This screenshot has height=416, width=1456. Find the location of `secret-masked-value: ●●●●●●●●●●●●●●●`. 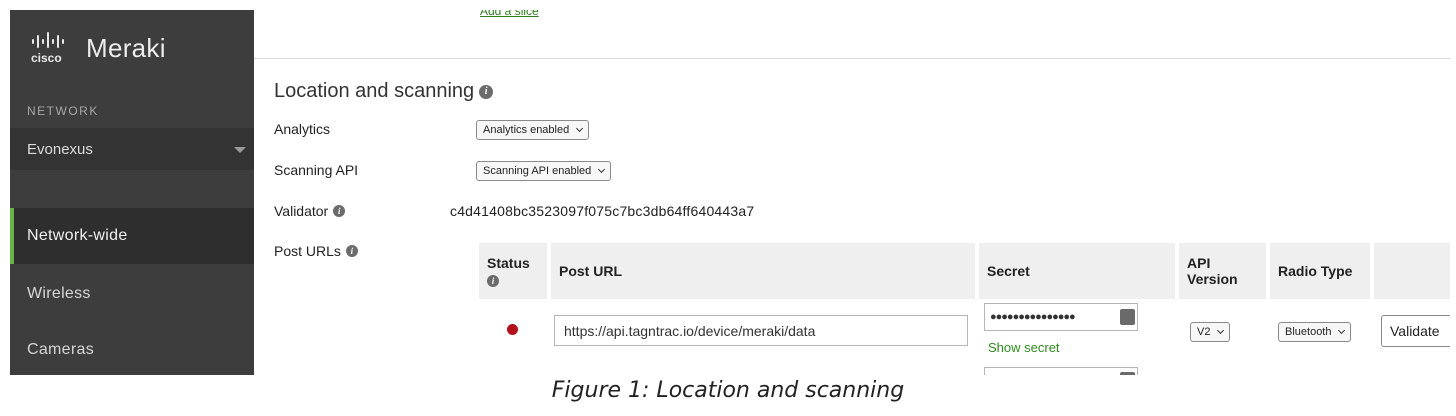

secret-masked-value: ●●●●●●●●●●●●●●● is located at coordinates (1033, 317).